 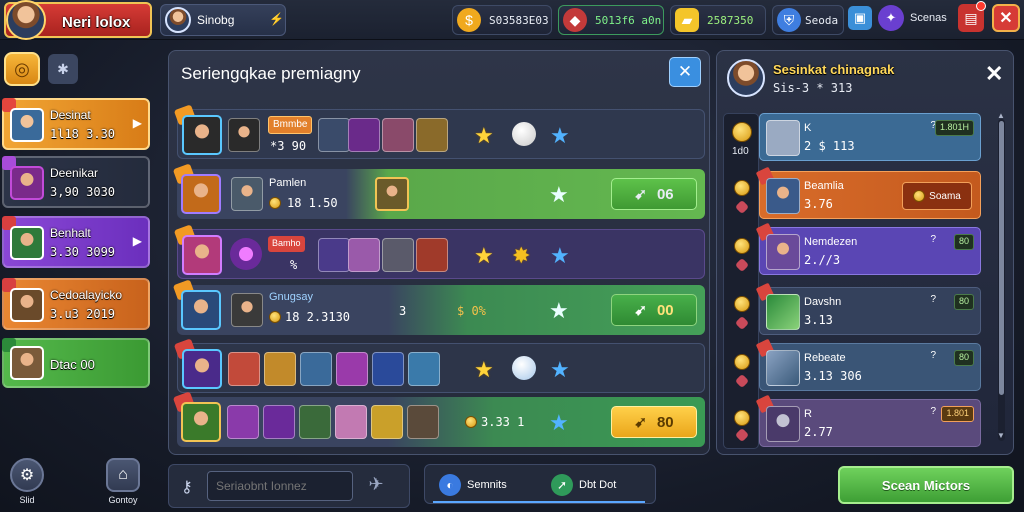 I want to click on search-icon: ✈, so click(x=376, y=486).